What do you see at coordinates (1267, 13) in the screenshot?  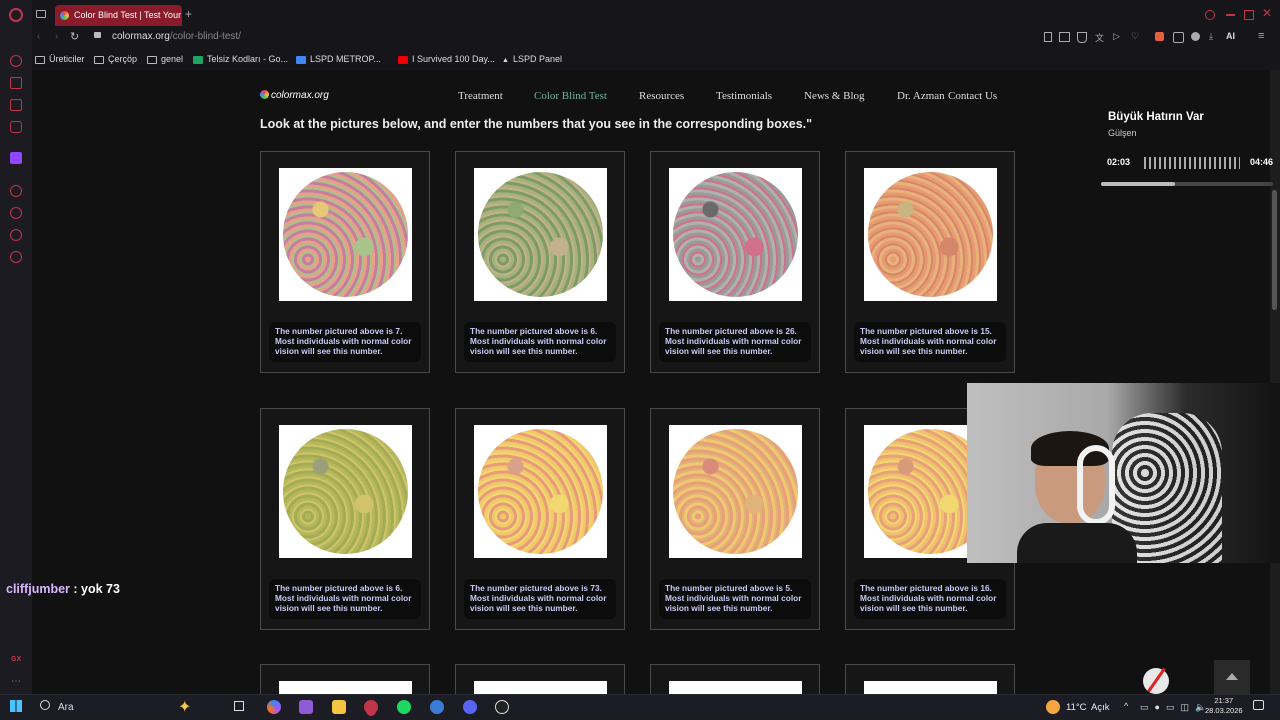 I see `close-button: ✕` at bounding box center [1267, 13].